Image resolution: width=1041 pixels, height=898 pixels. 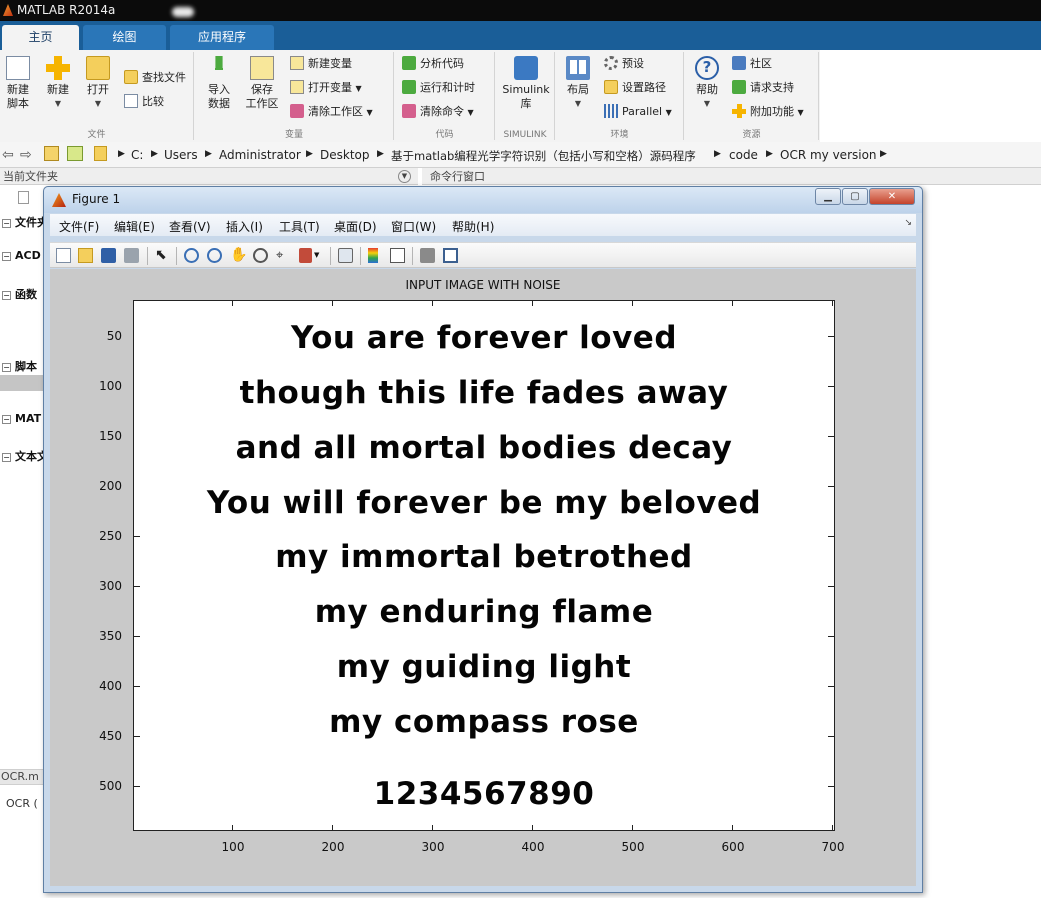 What do you see at coordinates (326, 88) in the screenshot?
I see `open-variable-button: 打开变量 ▼` at bounding box center [326, 88].